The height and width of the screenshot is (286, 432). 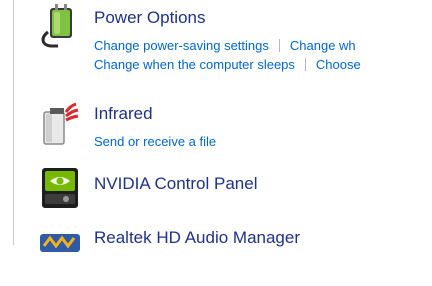 I want to click on send-receive-file-link: Send or receive a file, so click(x=155, y=141).